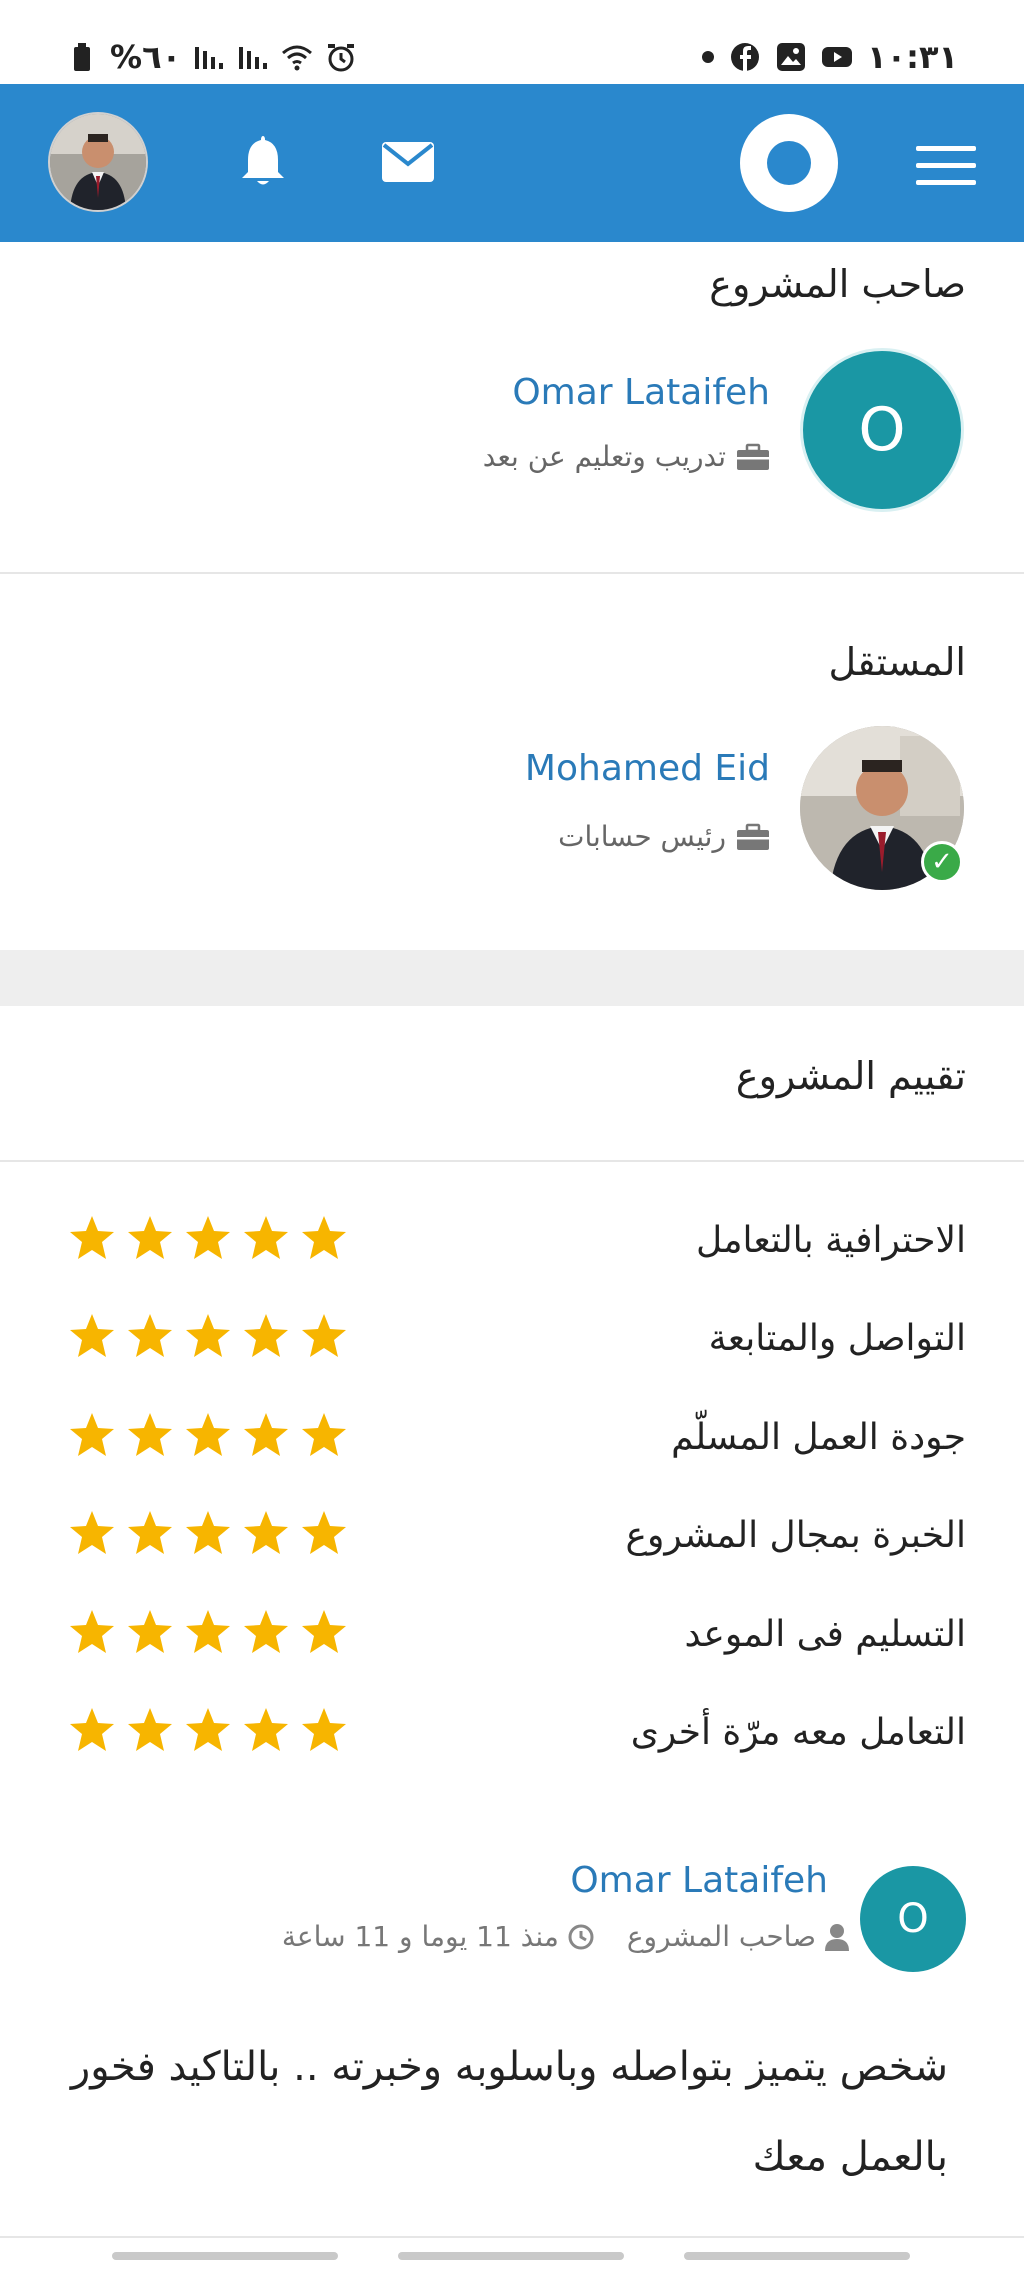 Image resolution: width=1024 pixels, height=2276 pixels. What do you see at coordinates (512, 163) in the screenshot?
I see `app-header` at bounding box center [512, 163].